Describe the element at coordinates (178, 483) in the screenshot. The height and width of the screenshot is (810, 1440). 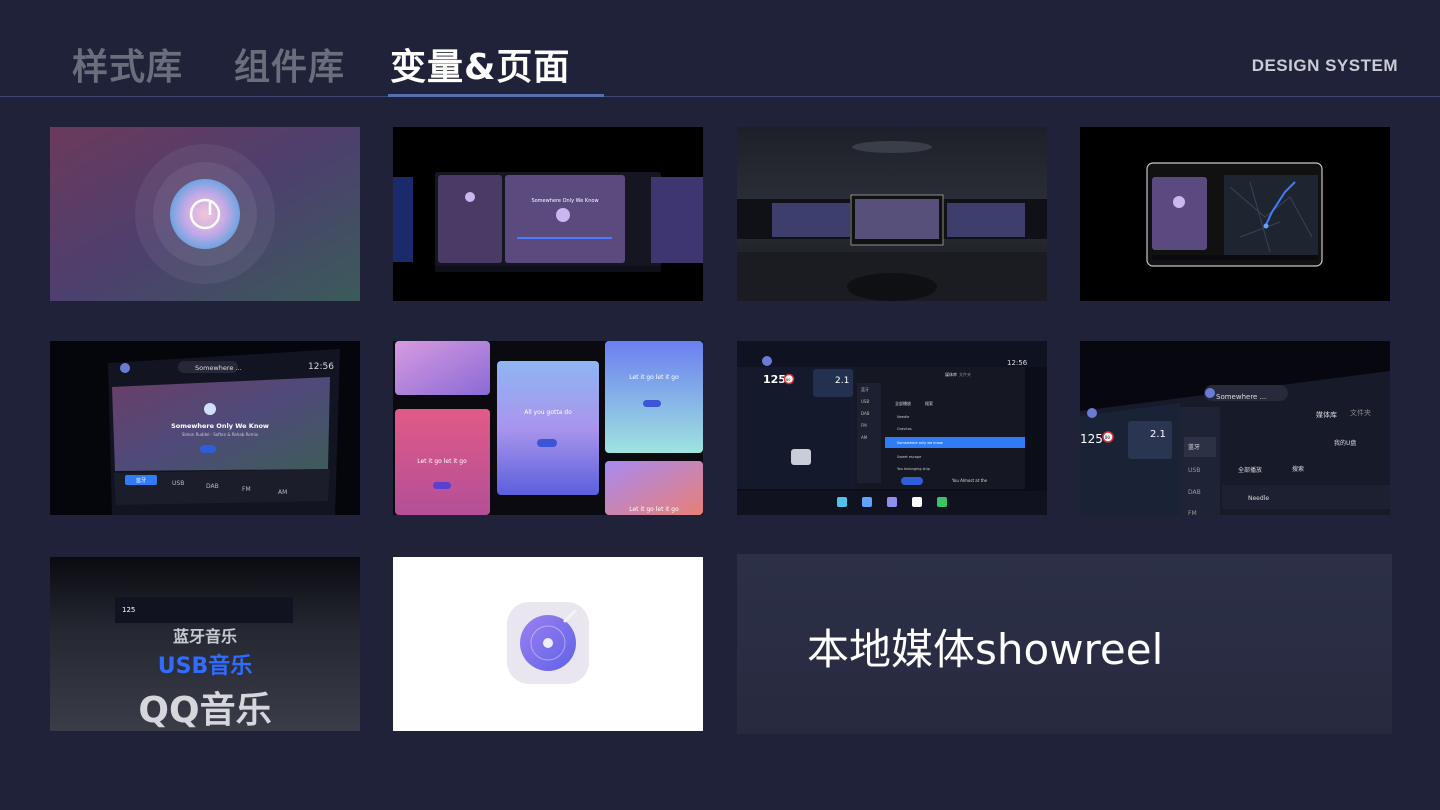
I see `source-usb: USB` at that location.